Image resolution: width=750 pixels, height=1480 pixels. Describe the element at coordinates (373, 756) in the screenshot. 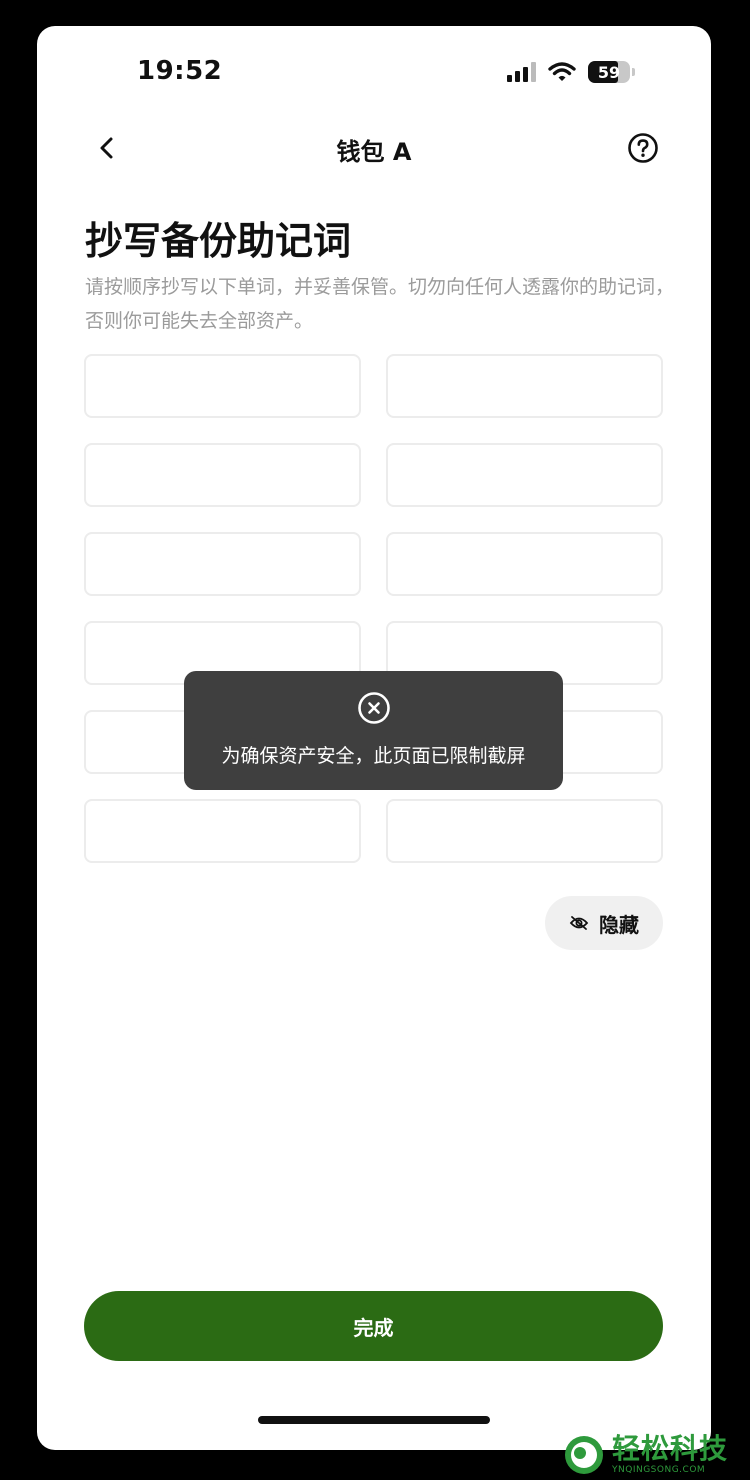

I see `toast-message: 为确保资产安全，此页面已限制截屏` at that location.